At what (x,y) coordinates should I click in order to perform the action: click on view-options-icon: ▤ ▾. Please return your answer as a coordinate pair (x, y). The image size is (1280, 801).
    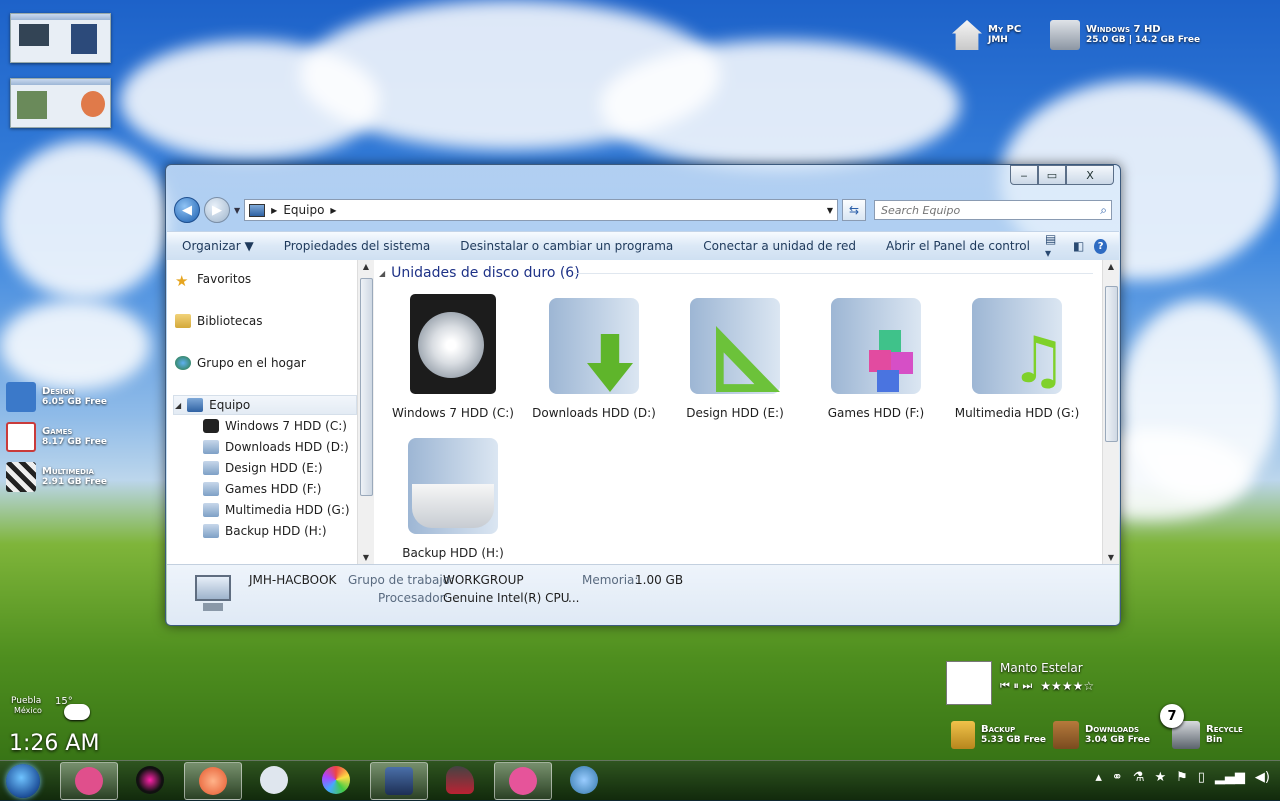
    Looking at the image, I should click on (1054, 246).